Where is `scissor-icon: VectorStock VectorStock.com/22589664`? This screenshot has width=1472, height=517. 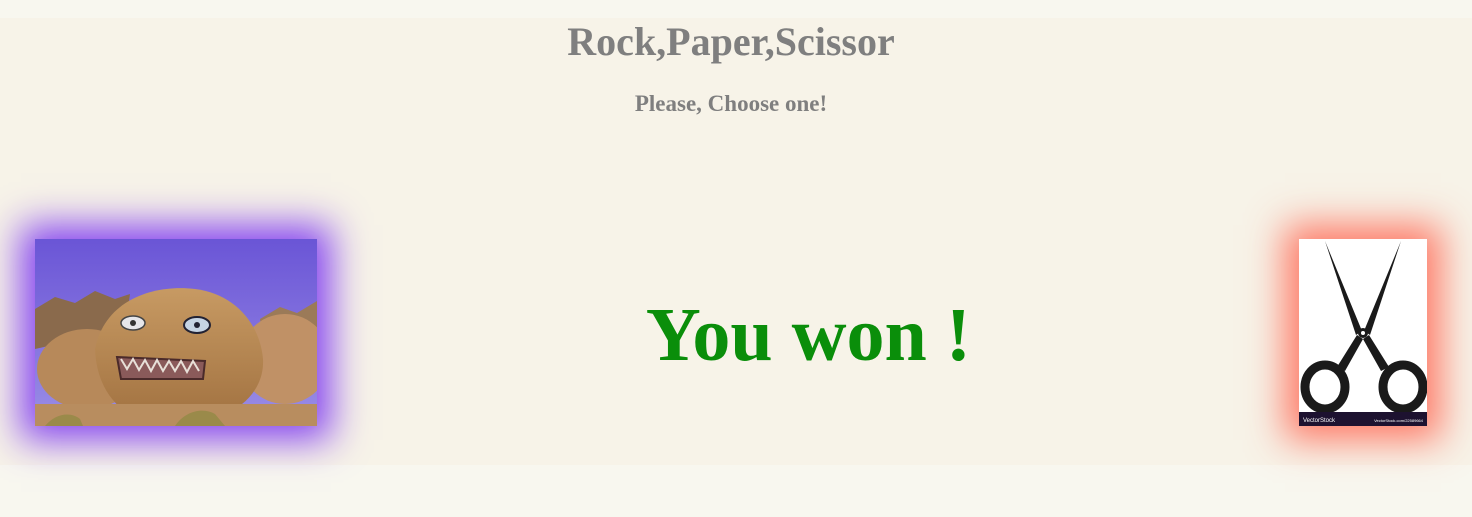
scissor-icon: VectorStock VectorStock.com/22589664 is located at coordinates (1363, 332).